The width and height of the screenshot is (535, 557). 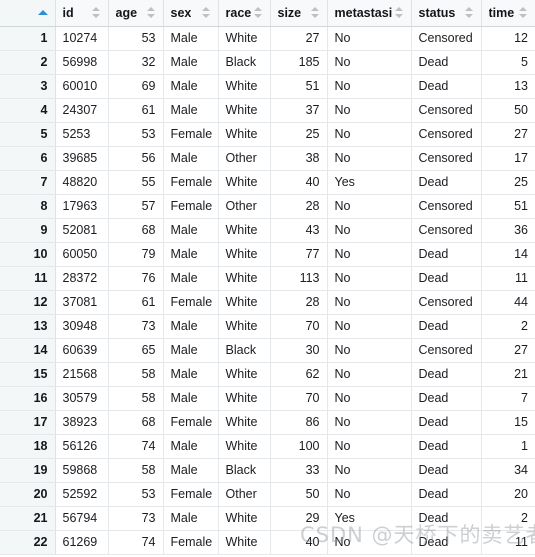 I want to click on cell-size: 86, so click(x=299, y=422).